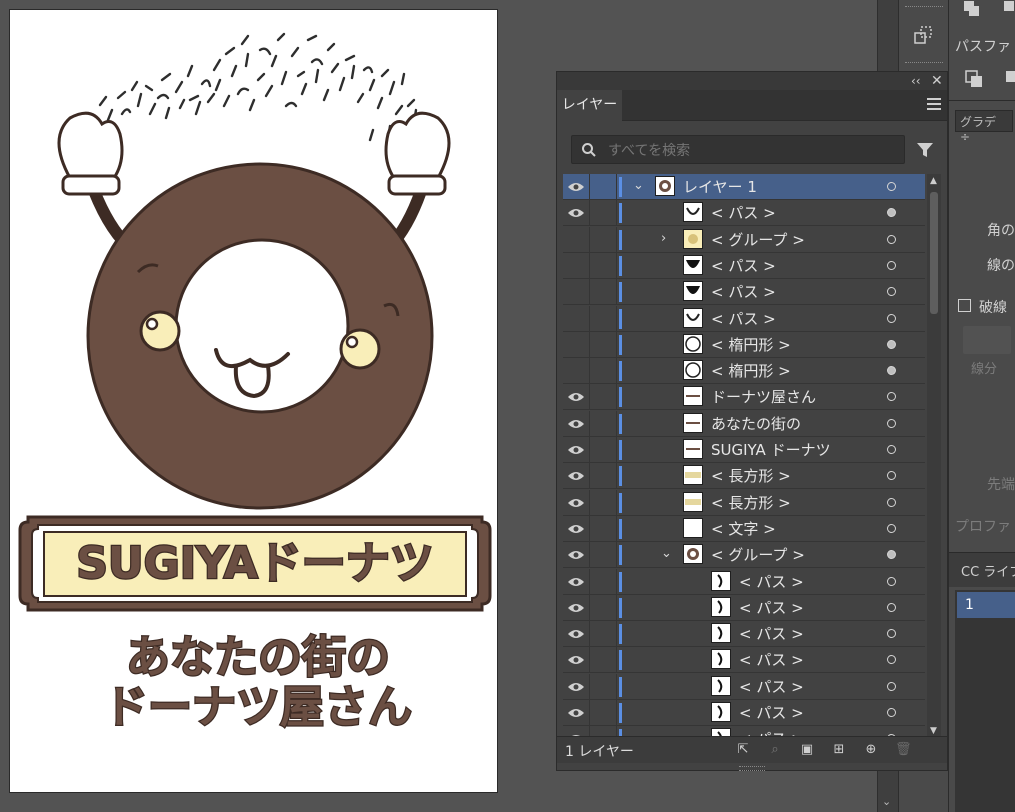  What do you see at coordinates (933, 731) in the screenshot?
I see `scroll-down-icon: ▼` at bounding box center [933, 731].